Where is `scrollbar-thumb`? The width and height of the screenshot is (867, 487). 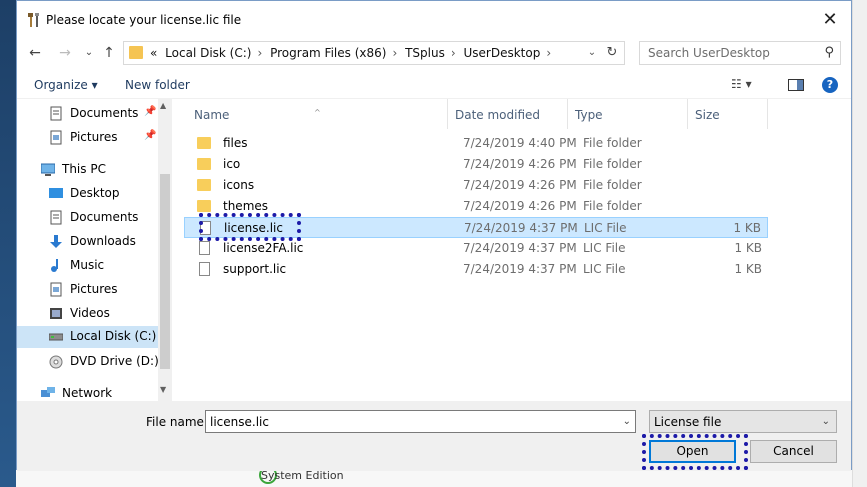 scrollbar-thumb is located at coordinates (165, 271).